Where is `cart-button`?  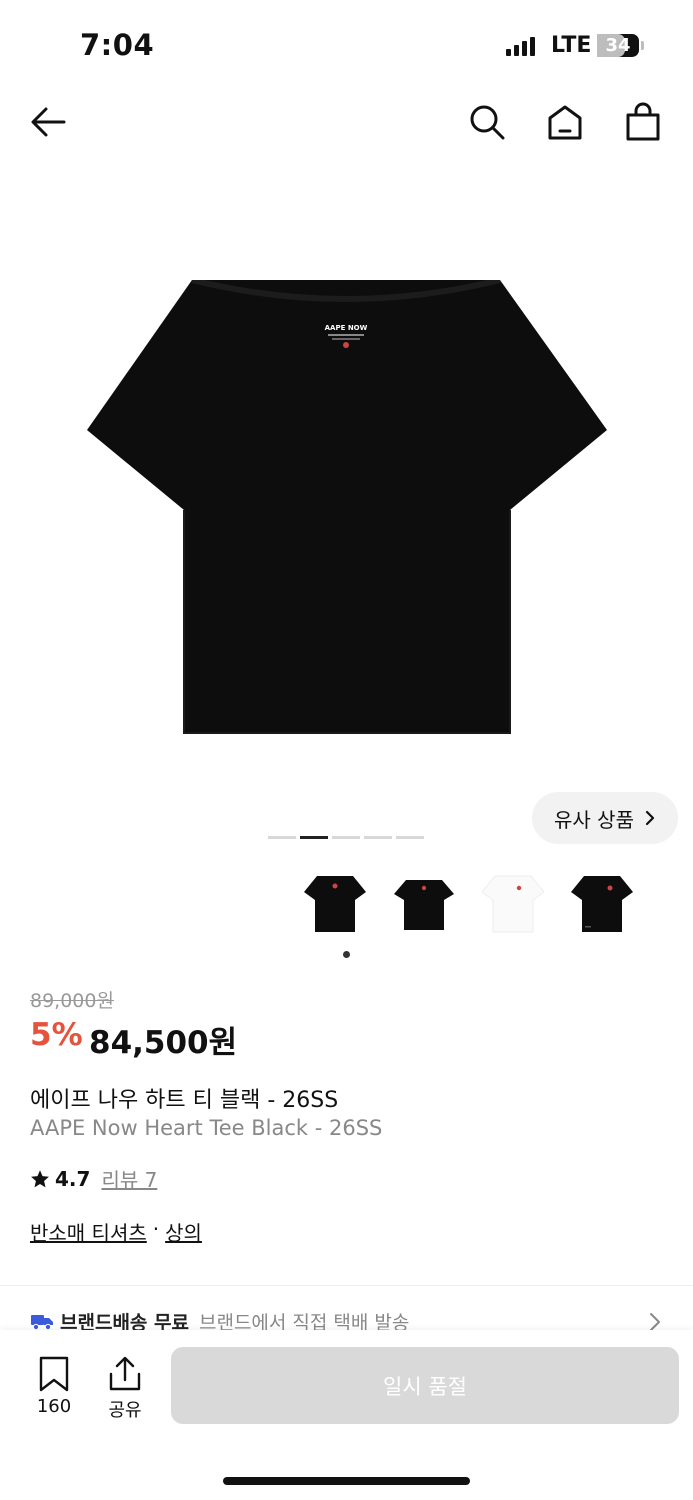 cart-button is located at coordinates (643, 122).